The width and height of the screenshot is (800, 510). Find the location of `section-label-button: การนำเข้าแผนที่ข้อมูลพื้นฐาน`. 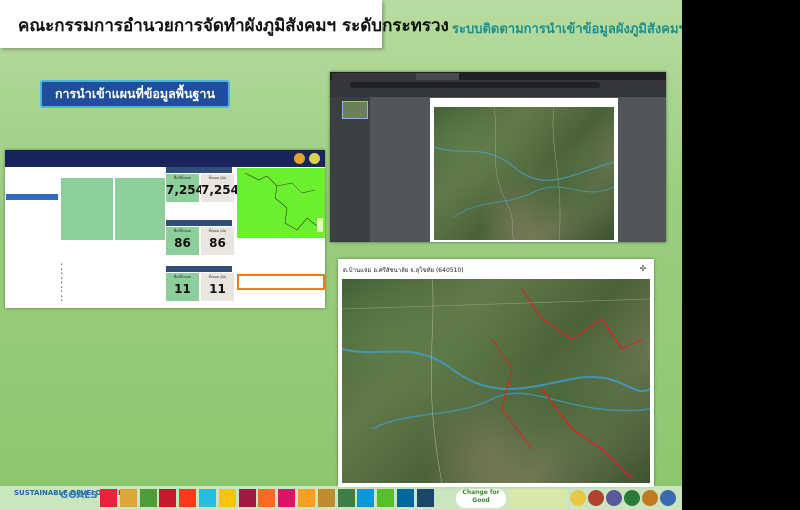

section-label-button: การนำเข้าแผนที่ข้อมูลพื้นฐาน is located at coordinates (135, 94).